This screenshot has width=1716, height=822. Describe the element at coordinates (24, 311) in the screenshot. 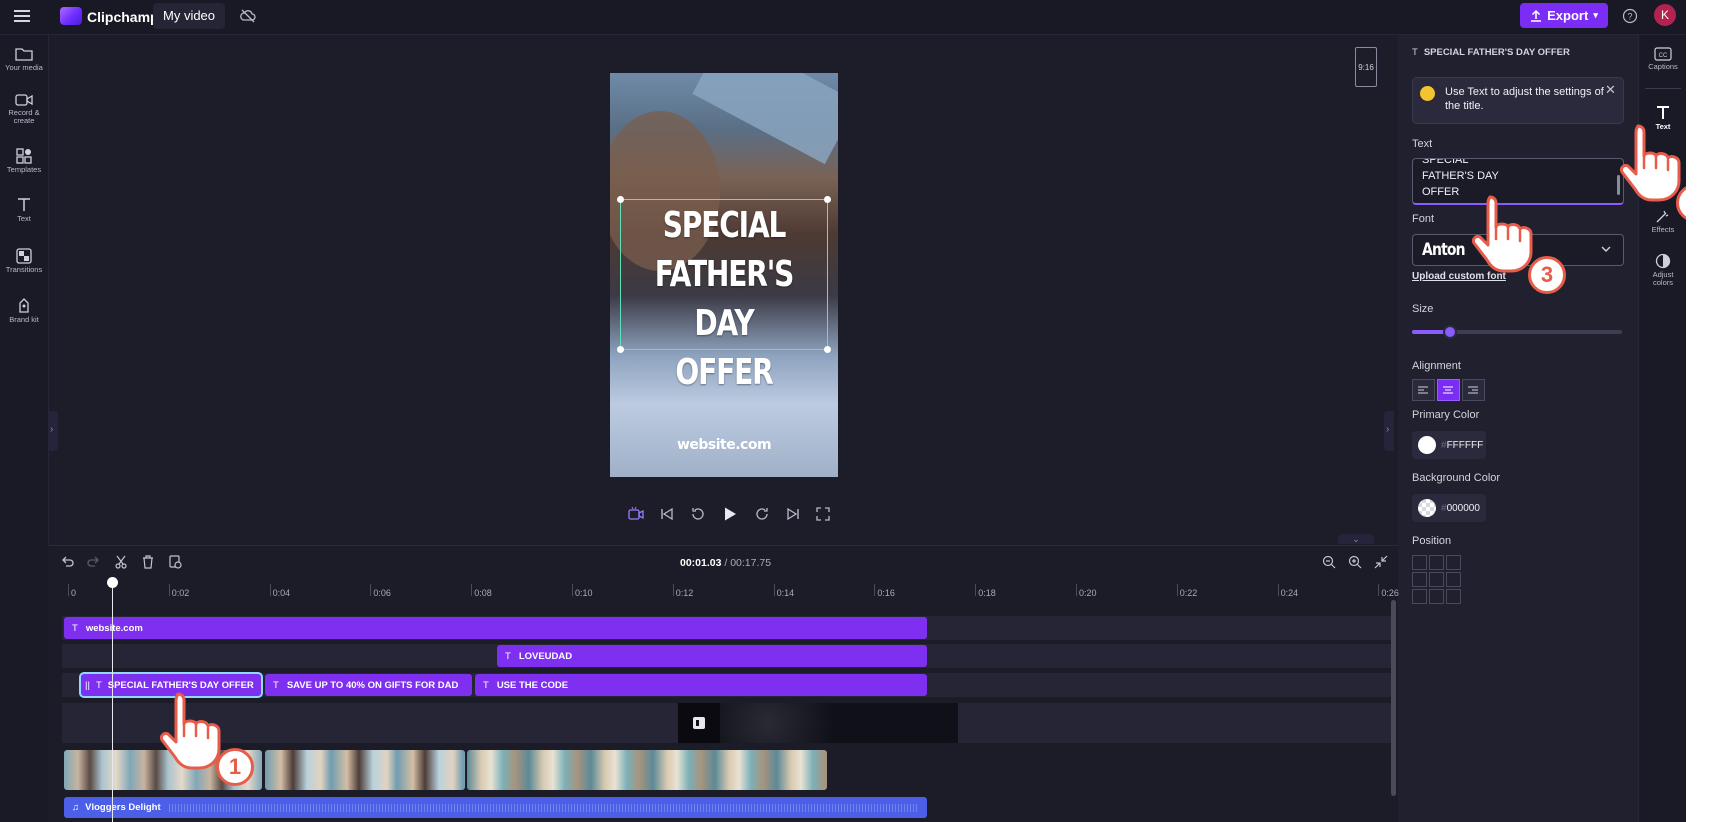

I see `sidebar-item-brand-kit: Brand kit` at that location.